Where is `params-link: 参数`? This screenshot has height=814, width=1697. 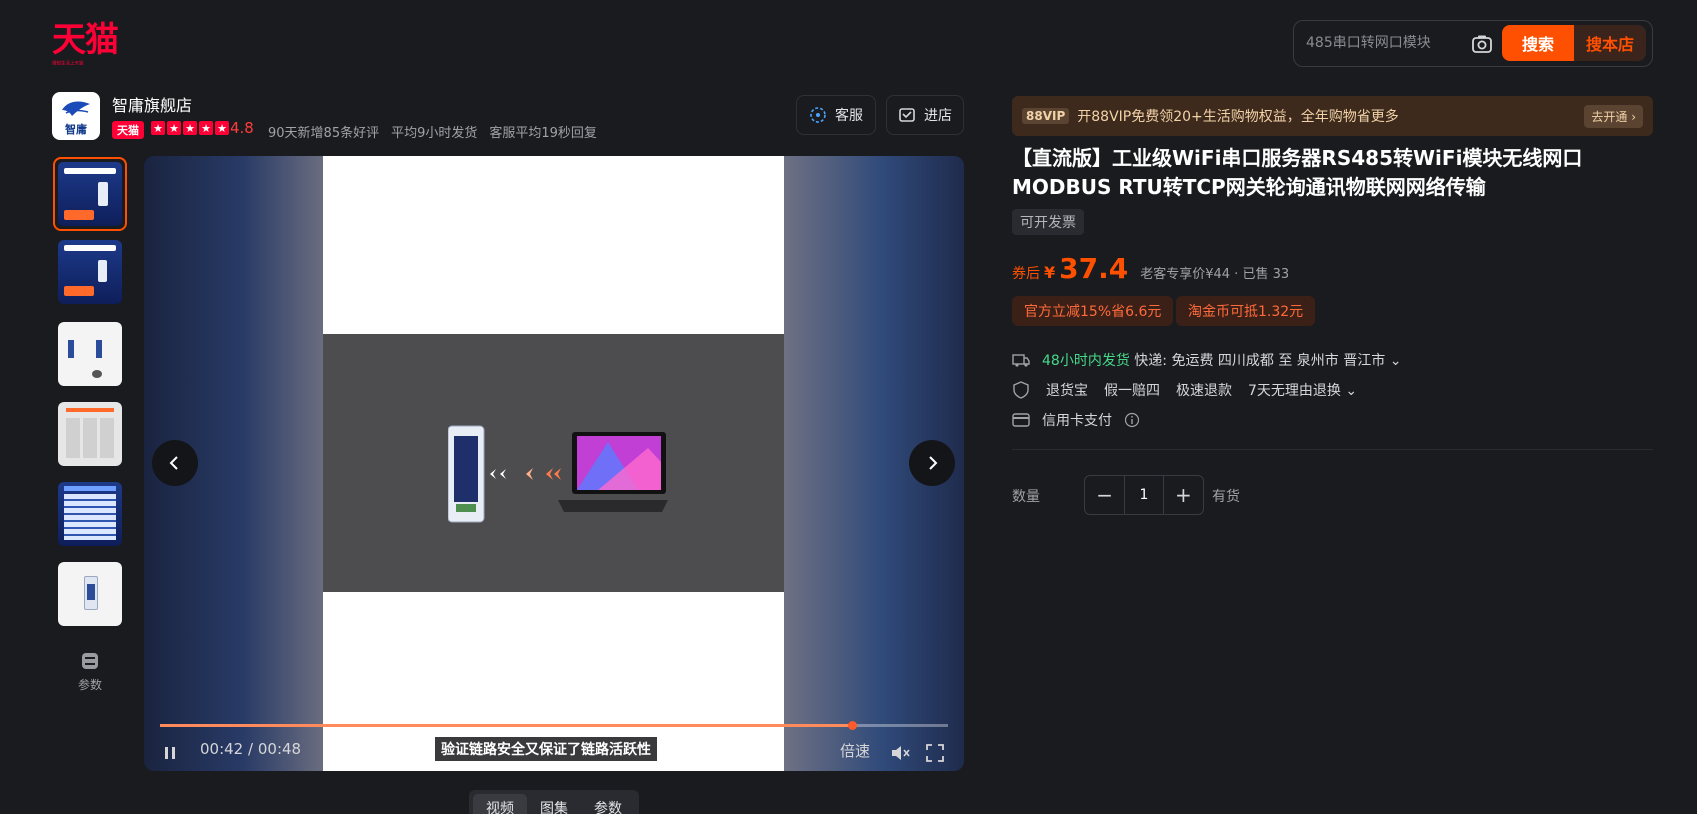 params-link: 参数 is located at coordinates (90, 672).